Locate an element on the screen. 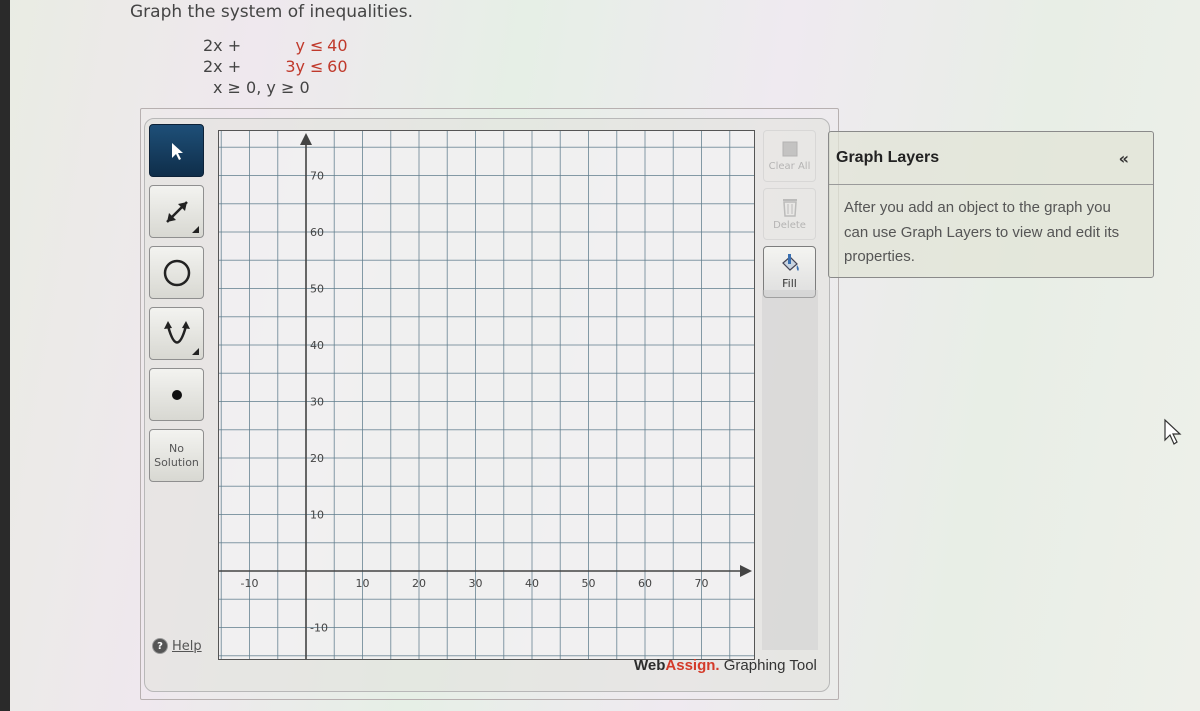 This screenshot has height=711, width=1200. x-tick-label: 50 is located at coordinates (589, 583).